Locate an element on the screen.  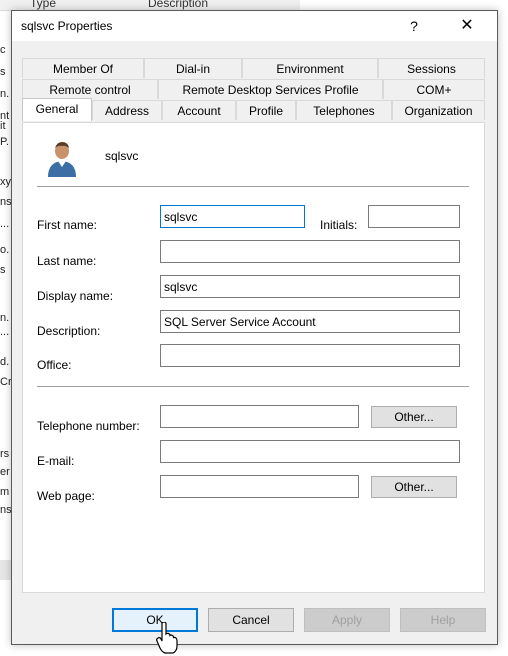
office-input is located at coordinates (310, 355).